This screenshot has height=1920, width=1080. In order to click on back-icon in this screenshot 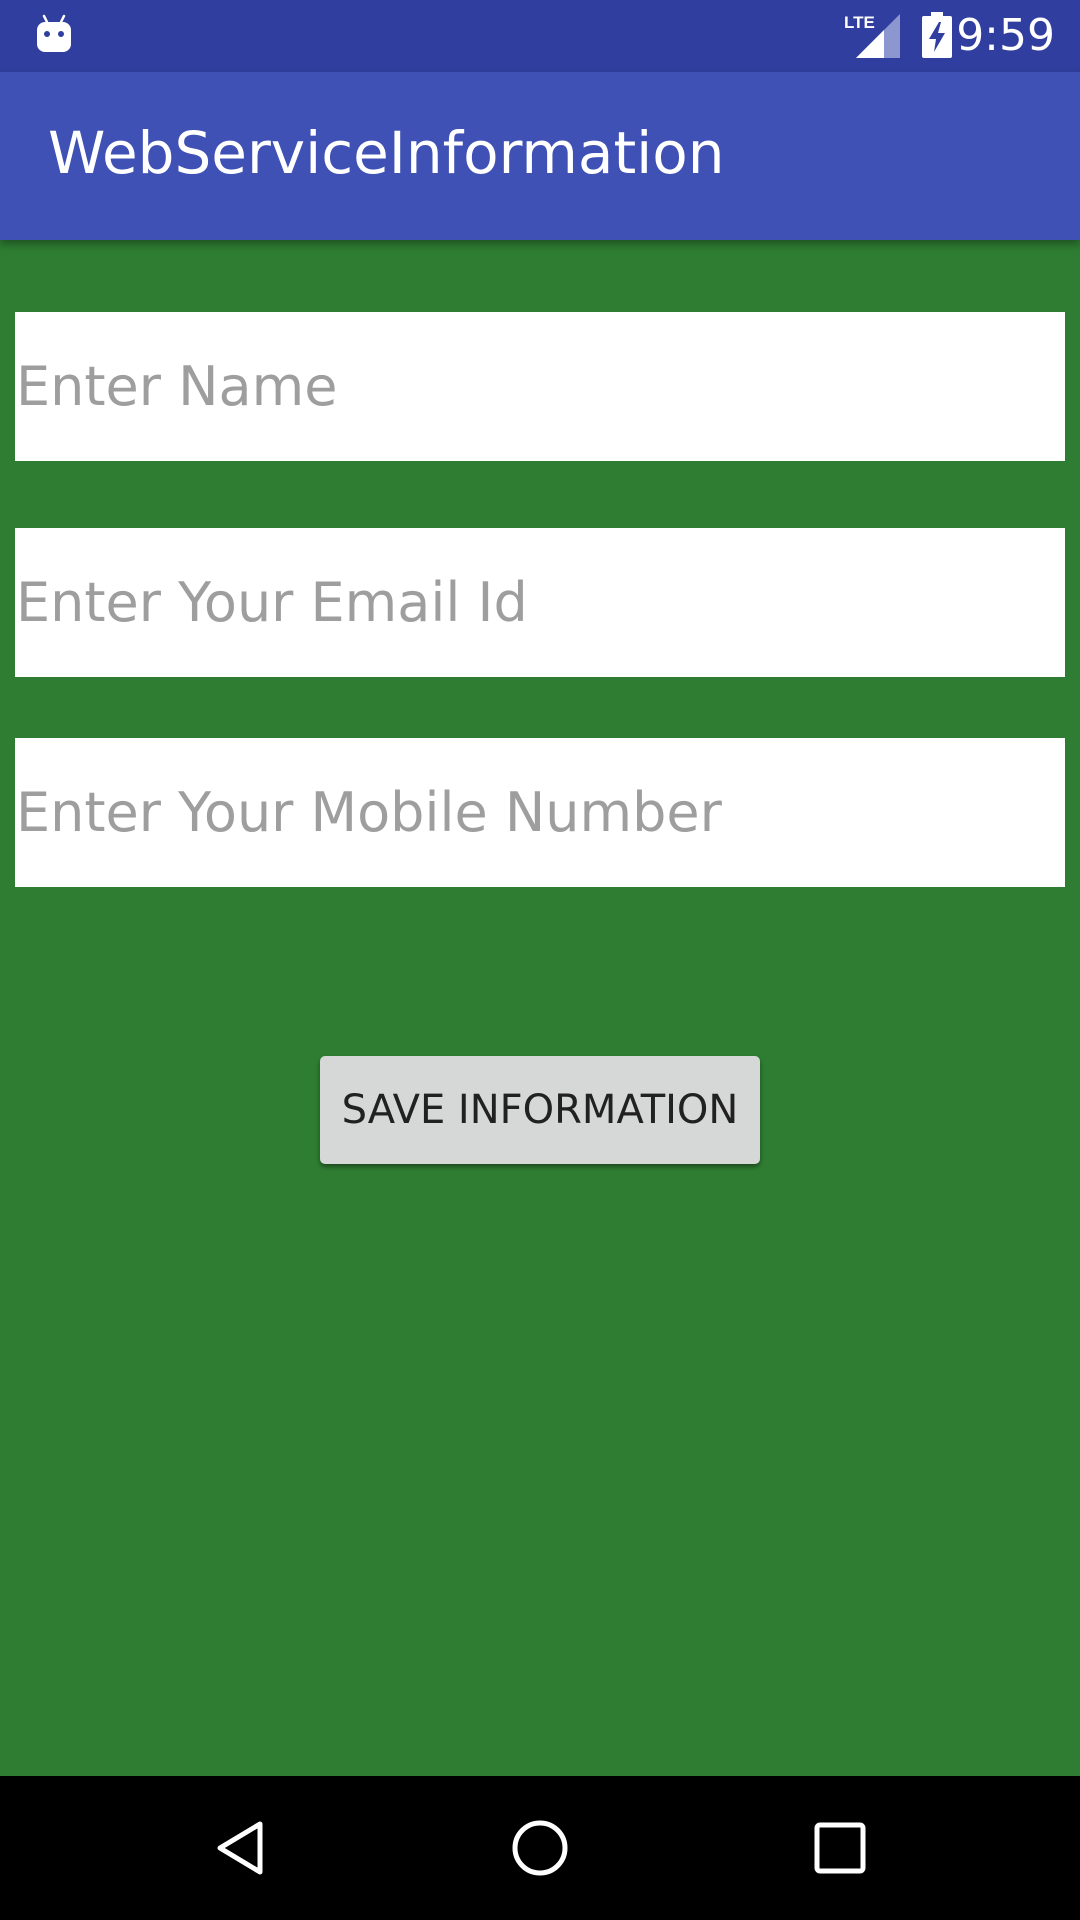, I will do `click(240, 1848)`.